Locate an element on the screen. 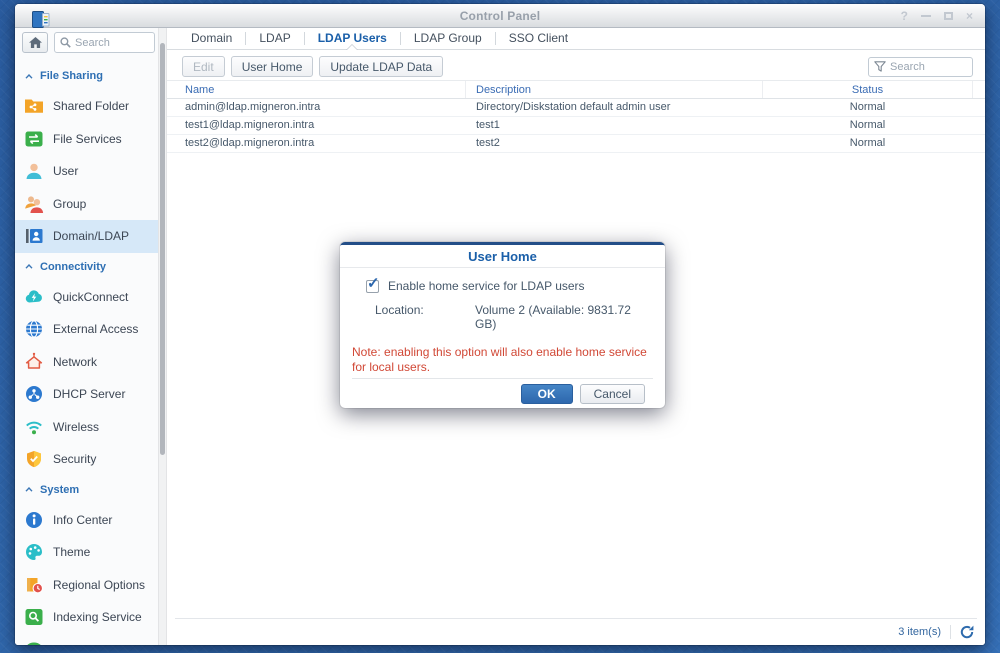  location-label: Location: is located at coordinates (399, 310).